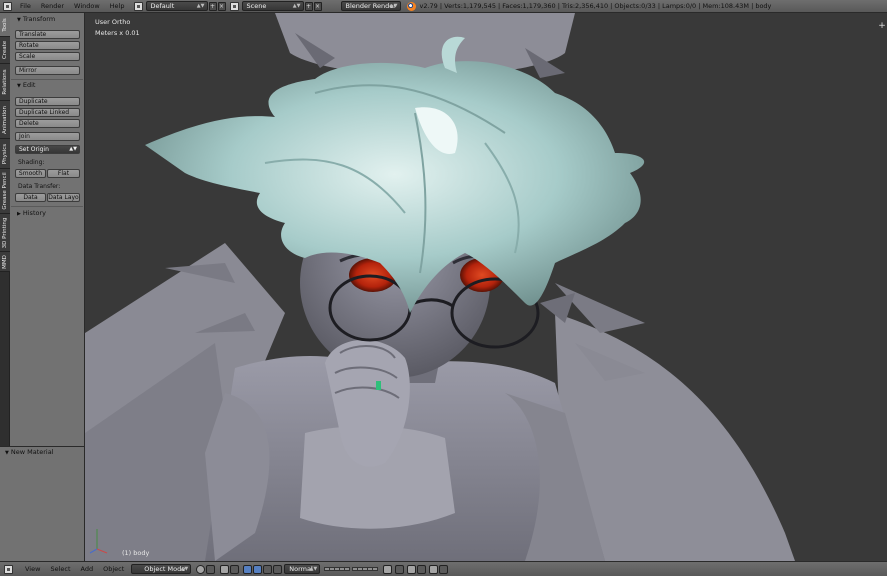 This screenshot has height=576, width=887. Describe the element at coordinates (248, 569) in the screenshot. I see `manipulator-toggle-icon` at that location.